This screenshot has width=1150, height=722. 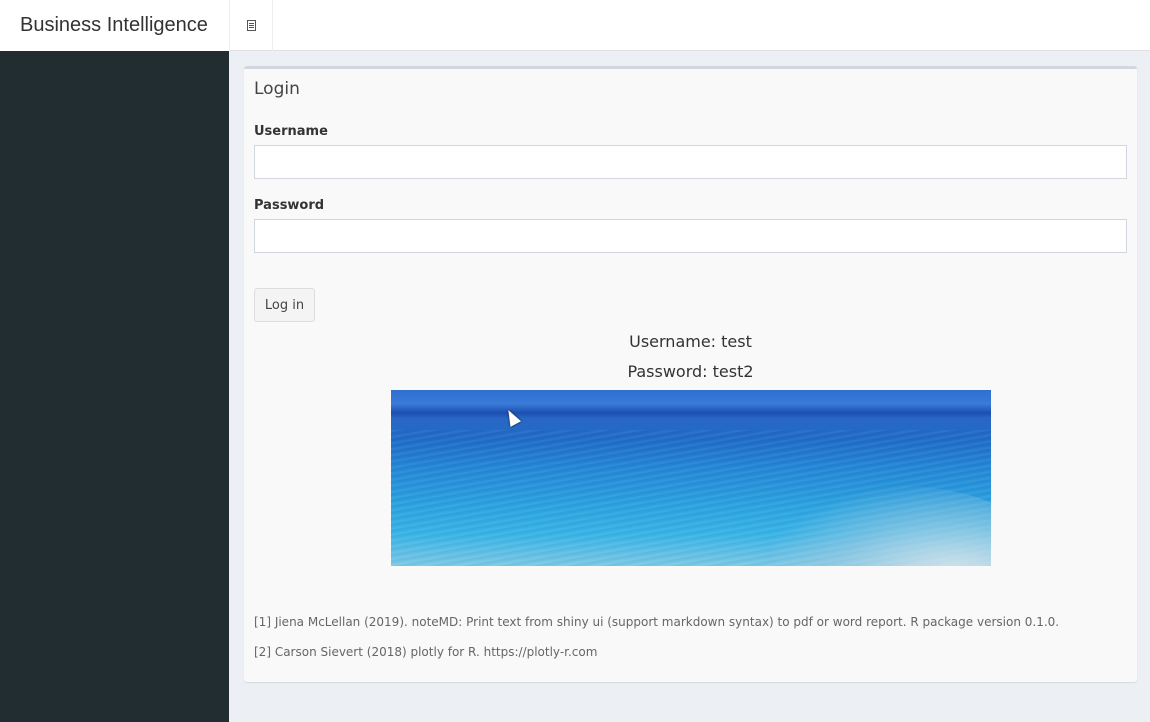 What do you see at coordinates (289, 205) in the screenshot?
I see `password-label: Password` at bounding box center [289, 205].